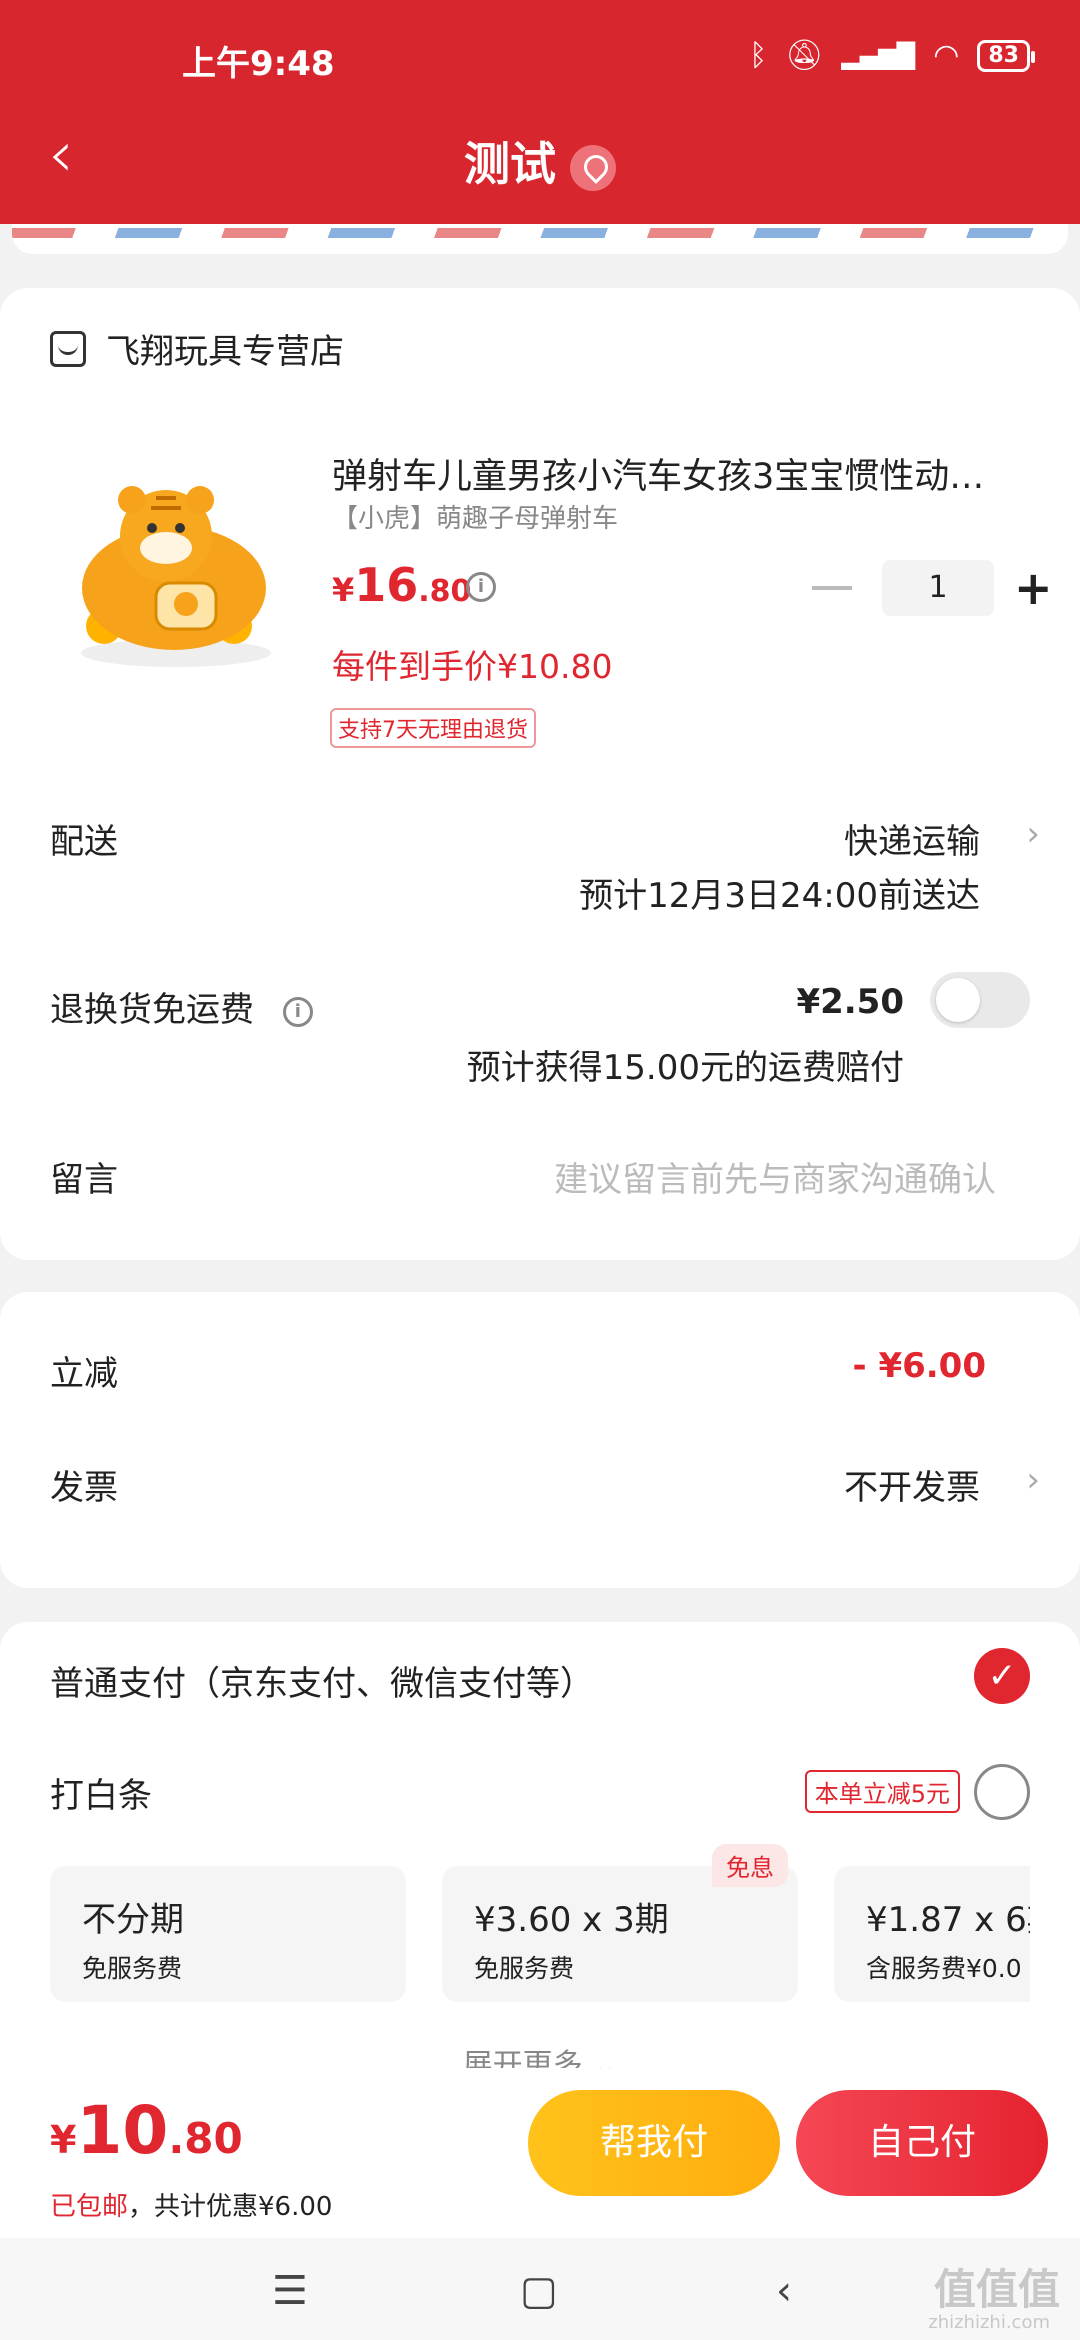 Image resolution: width=1080 pixels, height=2340 pixels. I want to click on home-square-icon: ▢, so click(539, 2291).